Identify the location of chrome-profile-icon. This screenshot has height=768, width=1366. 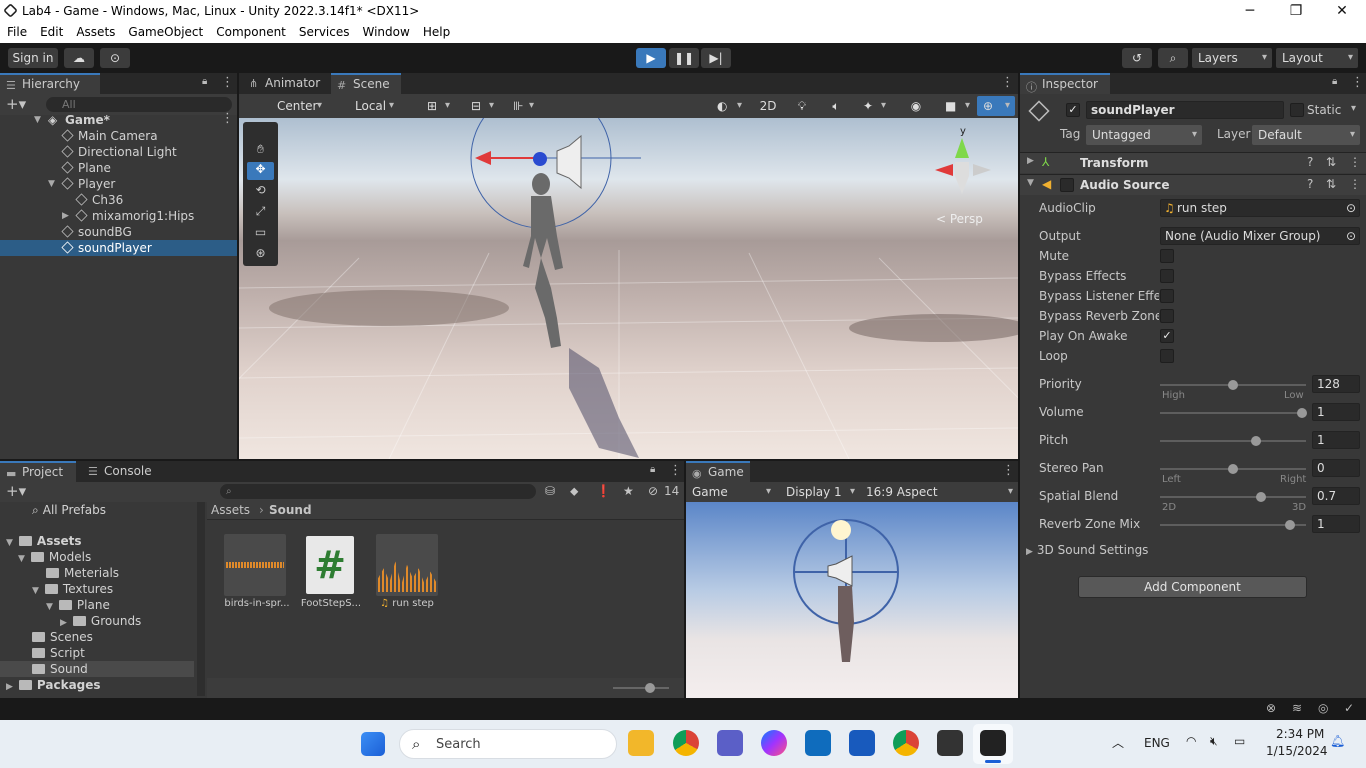
(906, 743).